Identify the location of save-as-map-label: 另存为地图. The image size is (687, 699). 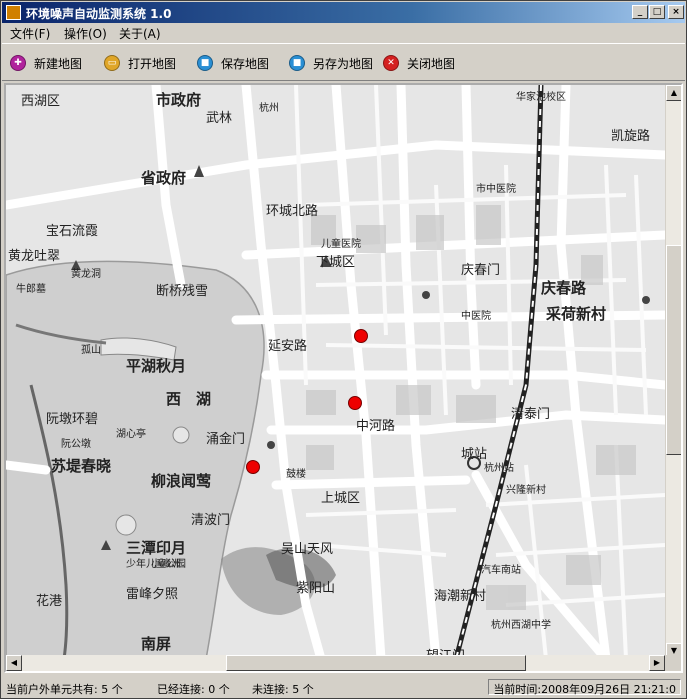
(343, 63).